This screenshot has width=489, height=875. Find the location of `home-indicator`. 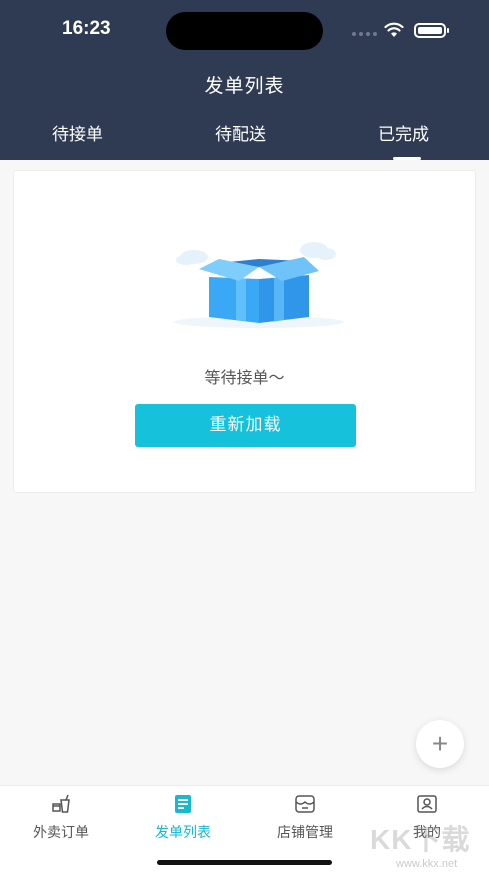

home-indicator is located at coordinates (244, 862).